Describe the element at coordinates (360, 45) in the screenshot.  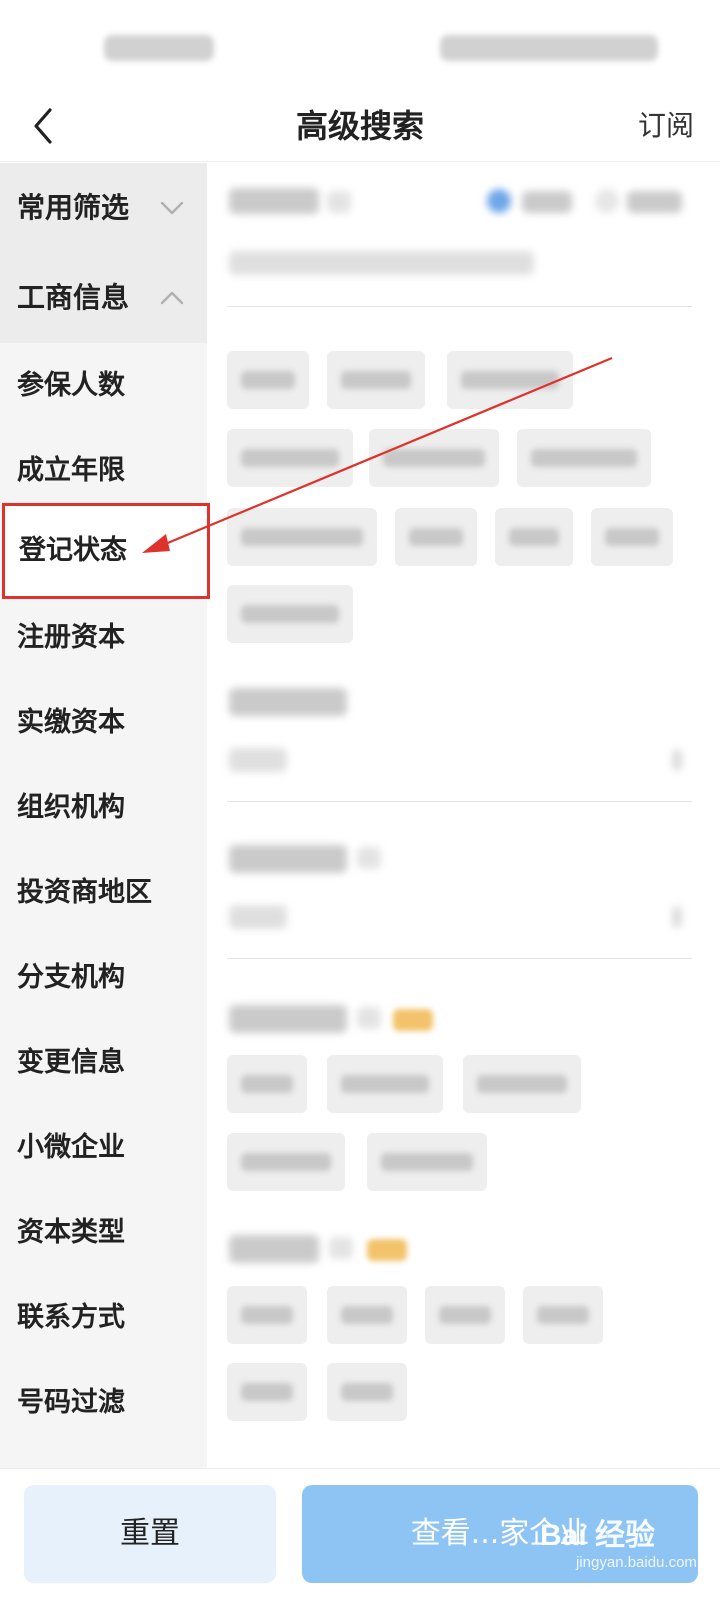
I see `status-bar` at that location.